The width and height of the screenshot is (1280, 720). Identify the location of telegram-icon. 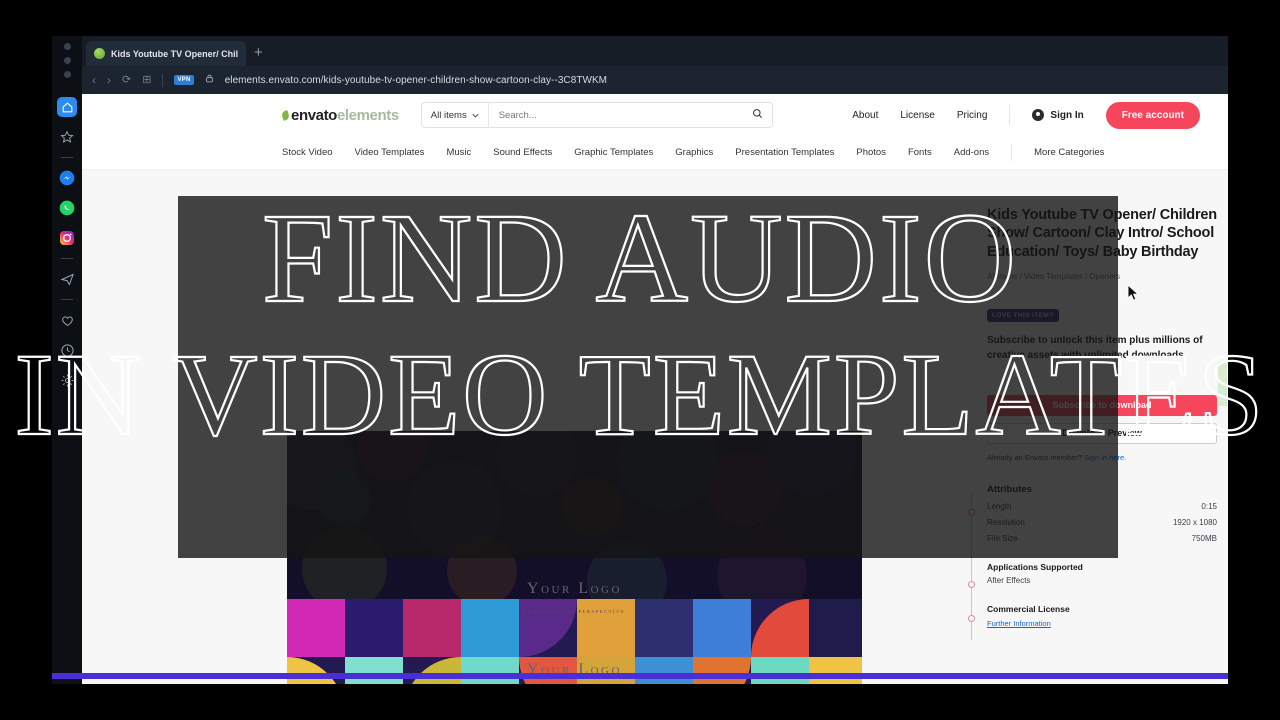
(66, 279).